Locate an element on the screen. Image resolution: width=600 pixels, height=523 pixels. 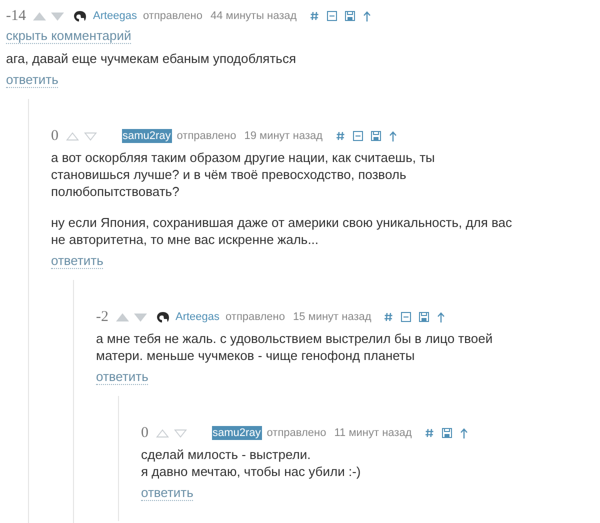
comment-time: 11 минут назад is located at coordinates (373, 433).